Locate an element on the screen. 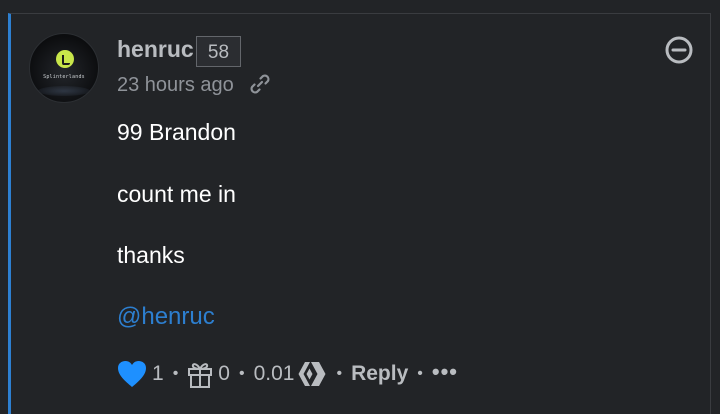 The height and width of the screenshot is (414, 720). more-options-icon: ••• is located at coordinates (445, 372).